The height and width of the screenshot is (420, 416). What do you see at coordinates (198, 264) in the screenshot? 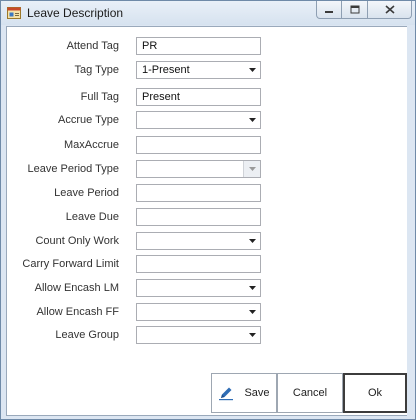
I see `carry-forward-limit-input` at bounding box center [198, 264].